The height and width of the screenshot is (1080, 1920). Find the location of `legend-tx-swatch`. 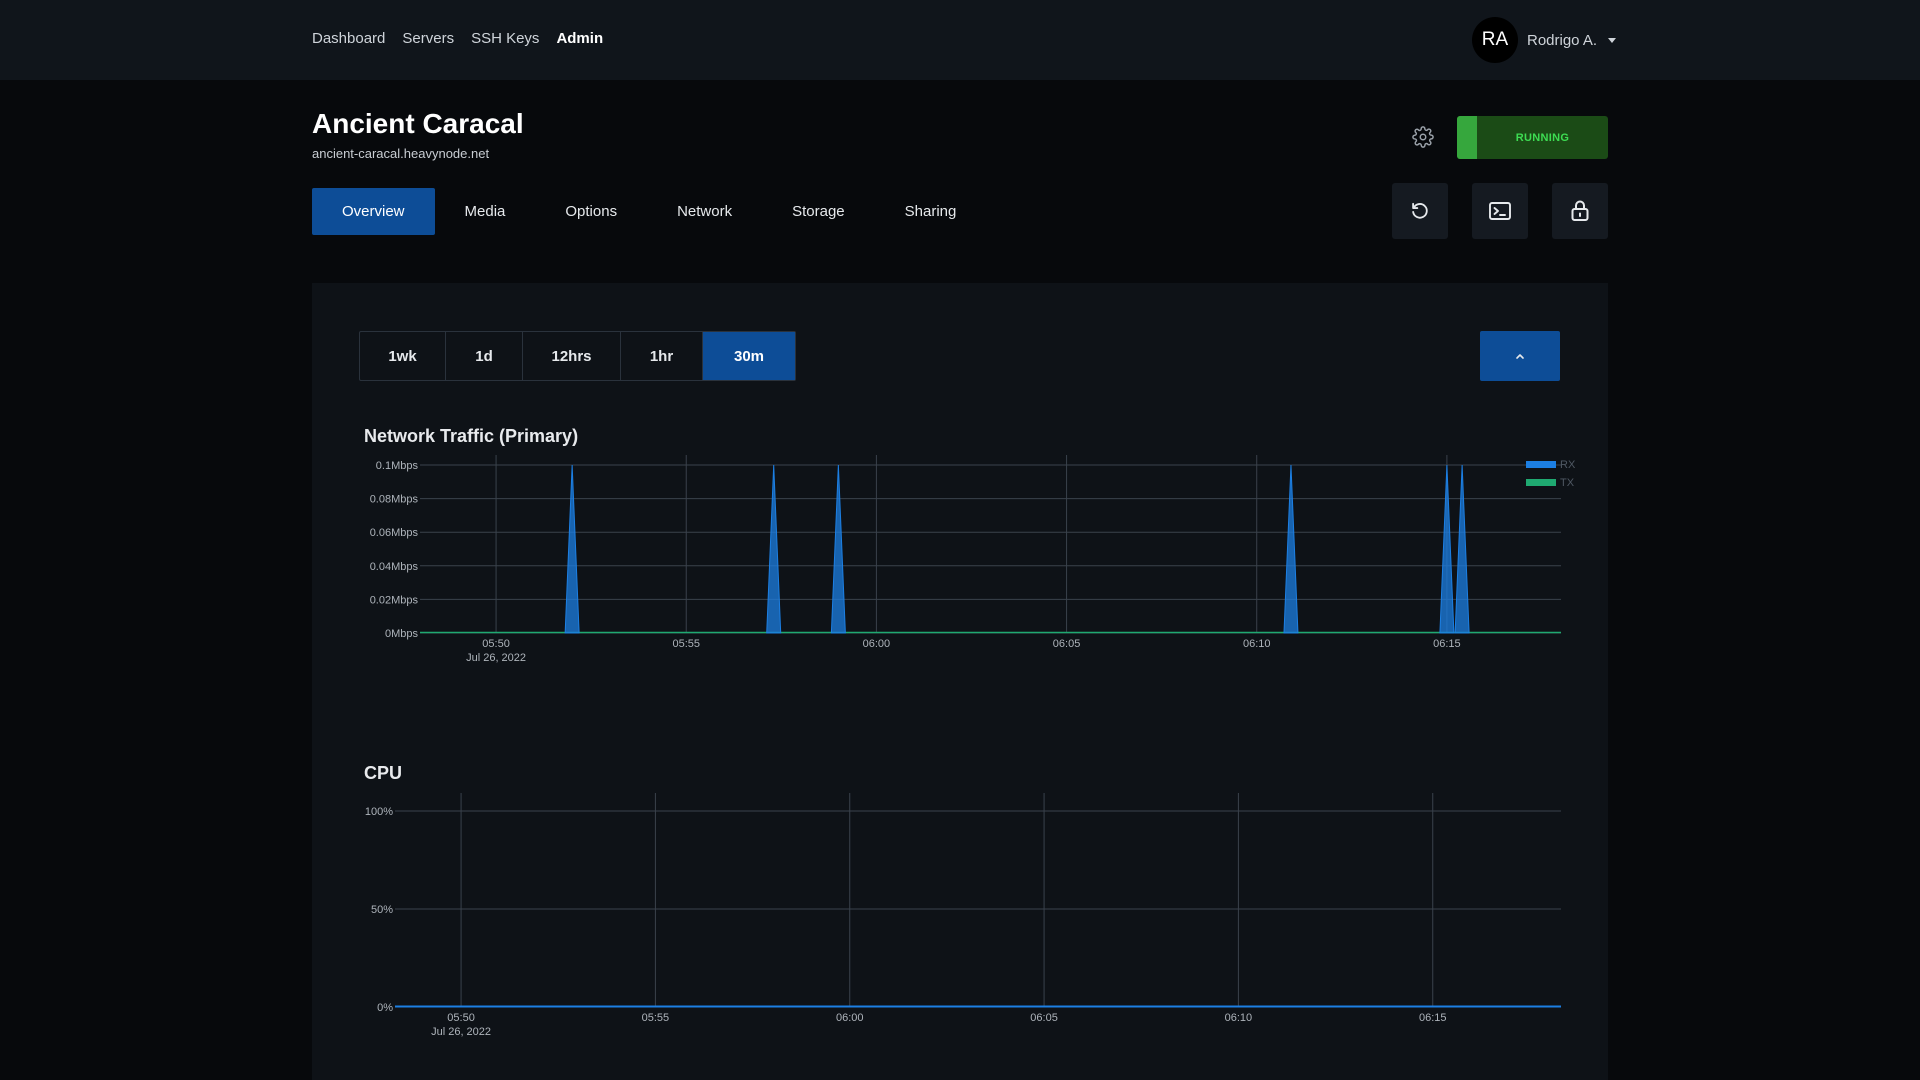

legend-tx-swatch is located at coordinates (1541, 482).